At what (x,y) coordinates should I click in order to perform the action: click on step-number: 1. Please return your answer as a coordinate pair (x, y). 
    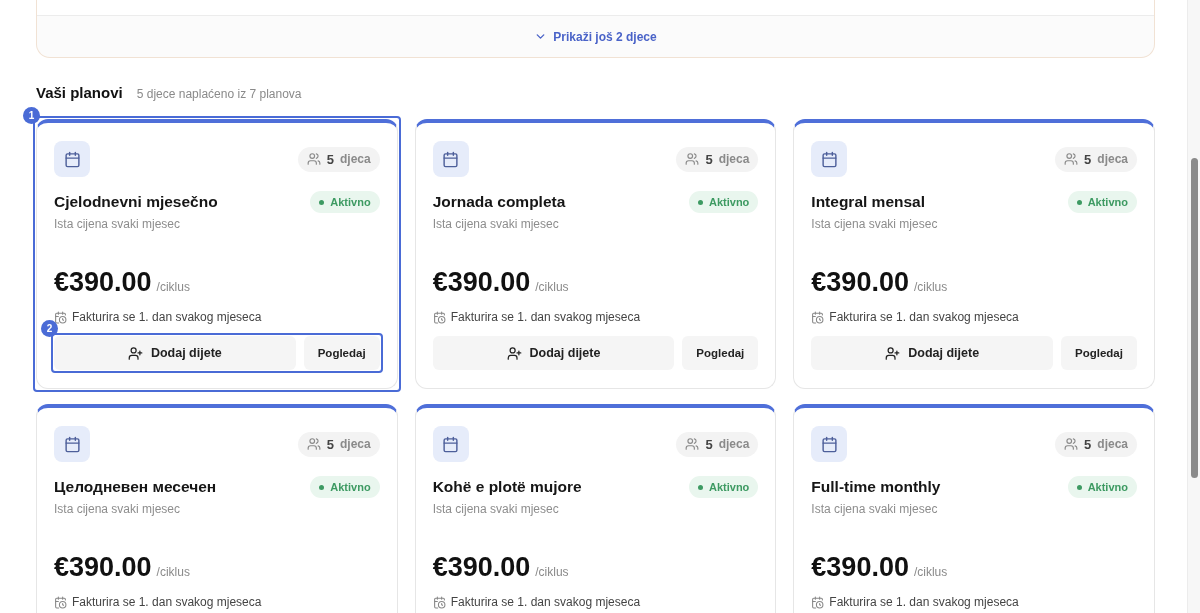
    Looking at the image, I should click on (31, 115).